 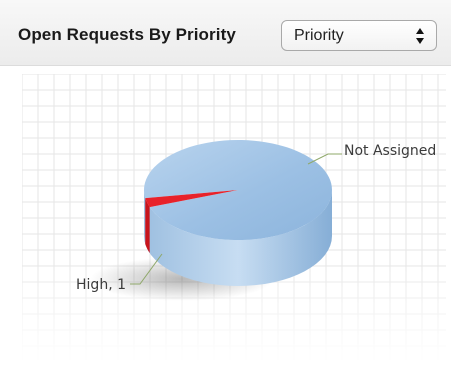 I want to click on priority-select-value: Priority, so click(x=319, y=35).